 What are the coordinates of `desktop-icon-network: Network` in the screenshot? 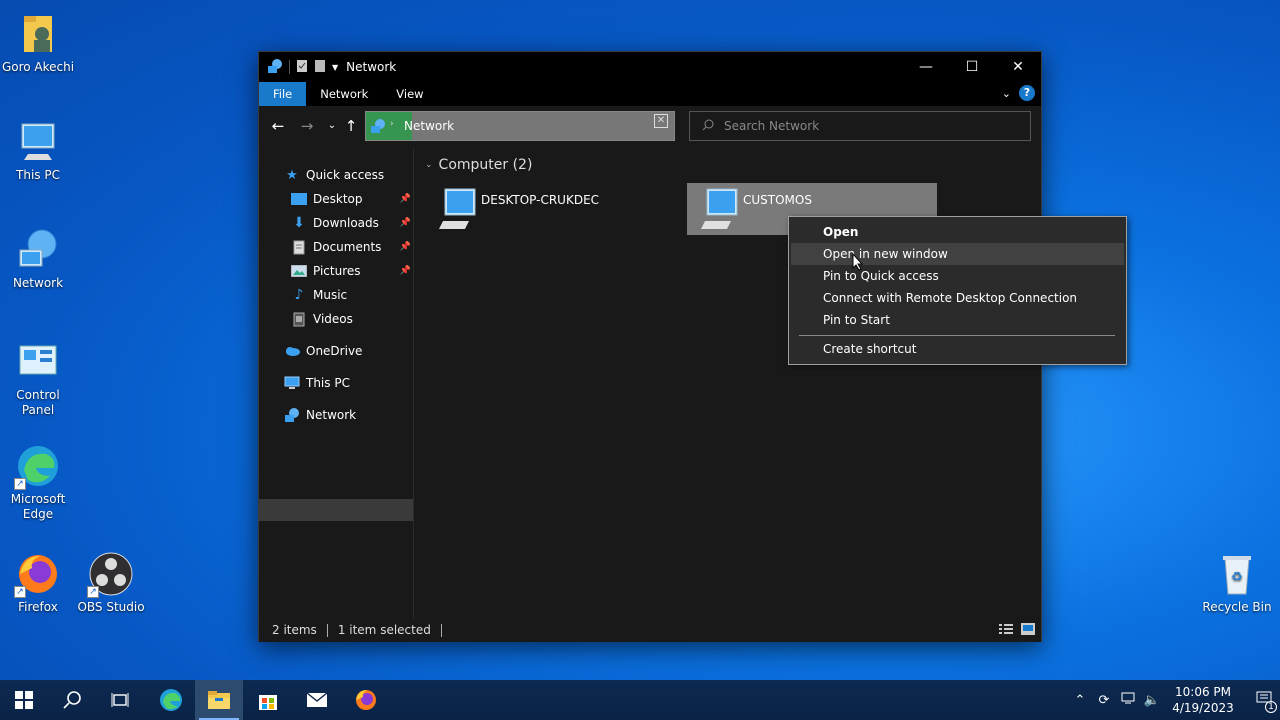 It's located at (38, 258).